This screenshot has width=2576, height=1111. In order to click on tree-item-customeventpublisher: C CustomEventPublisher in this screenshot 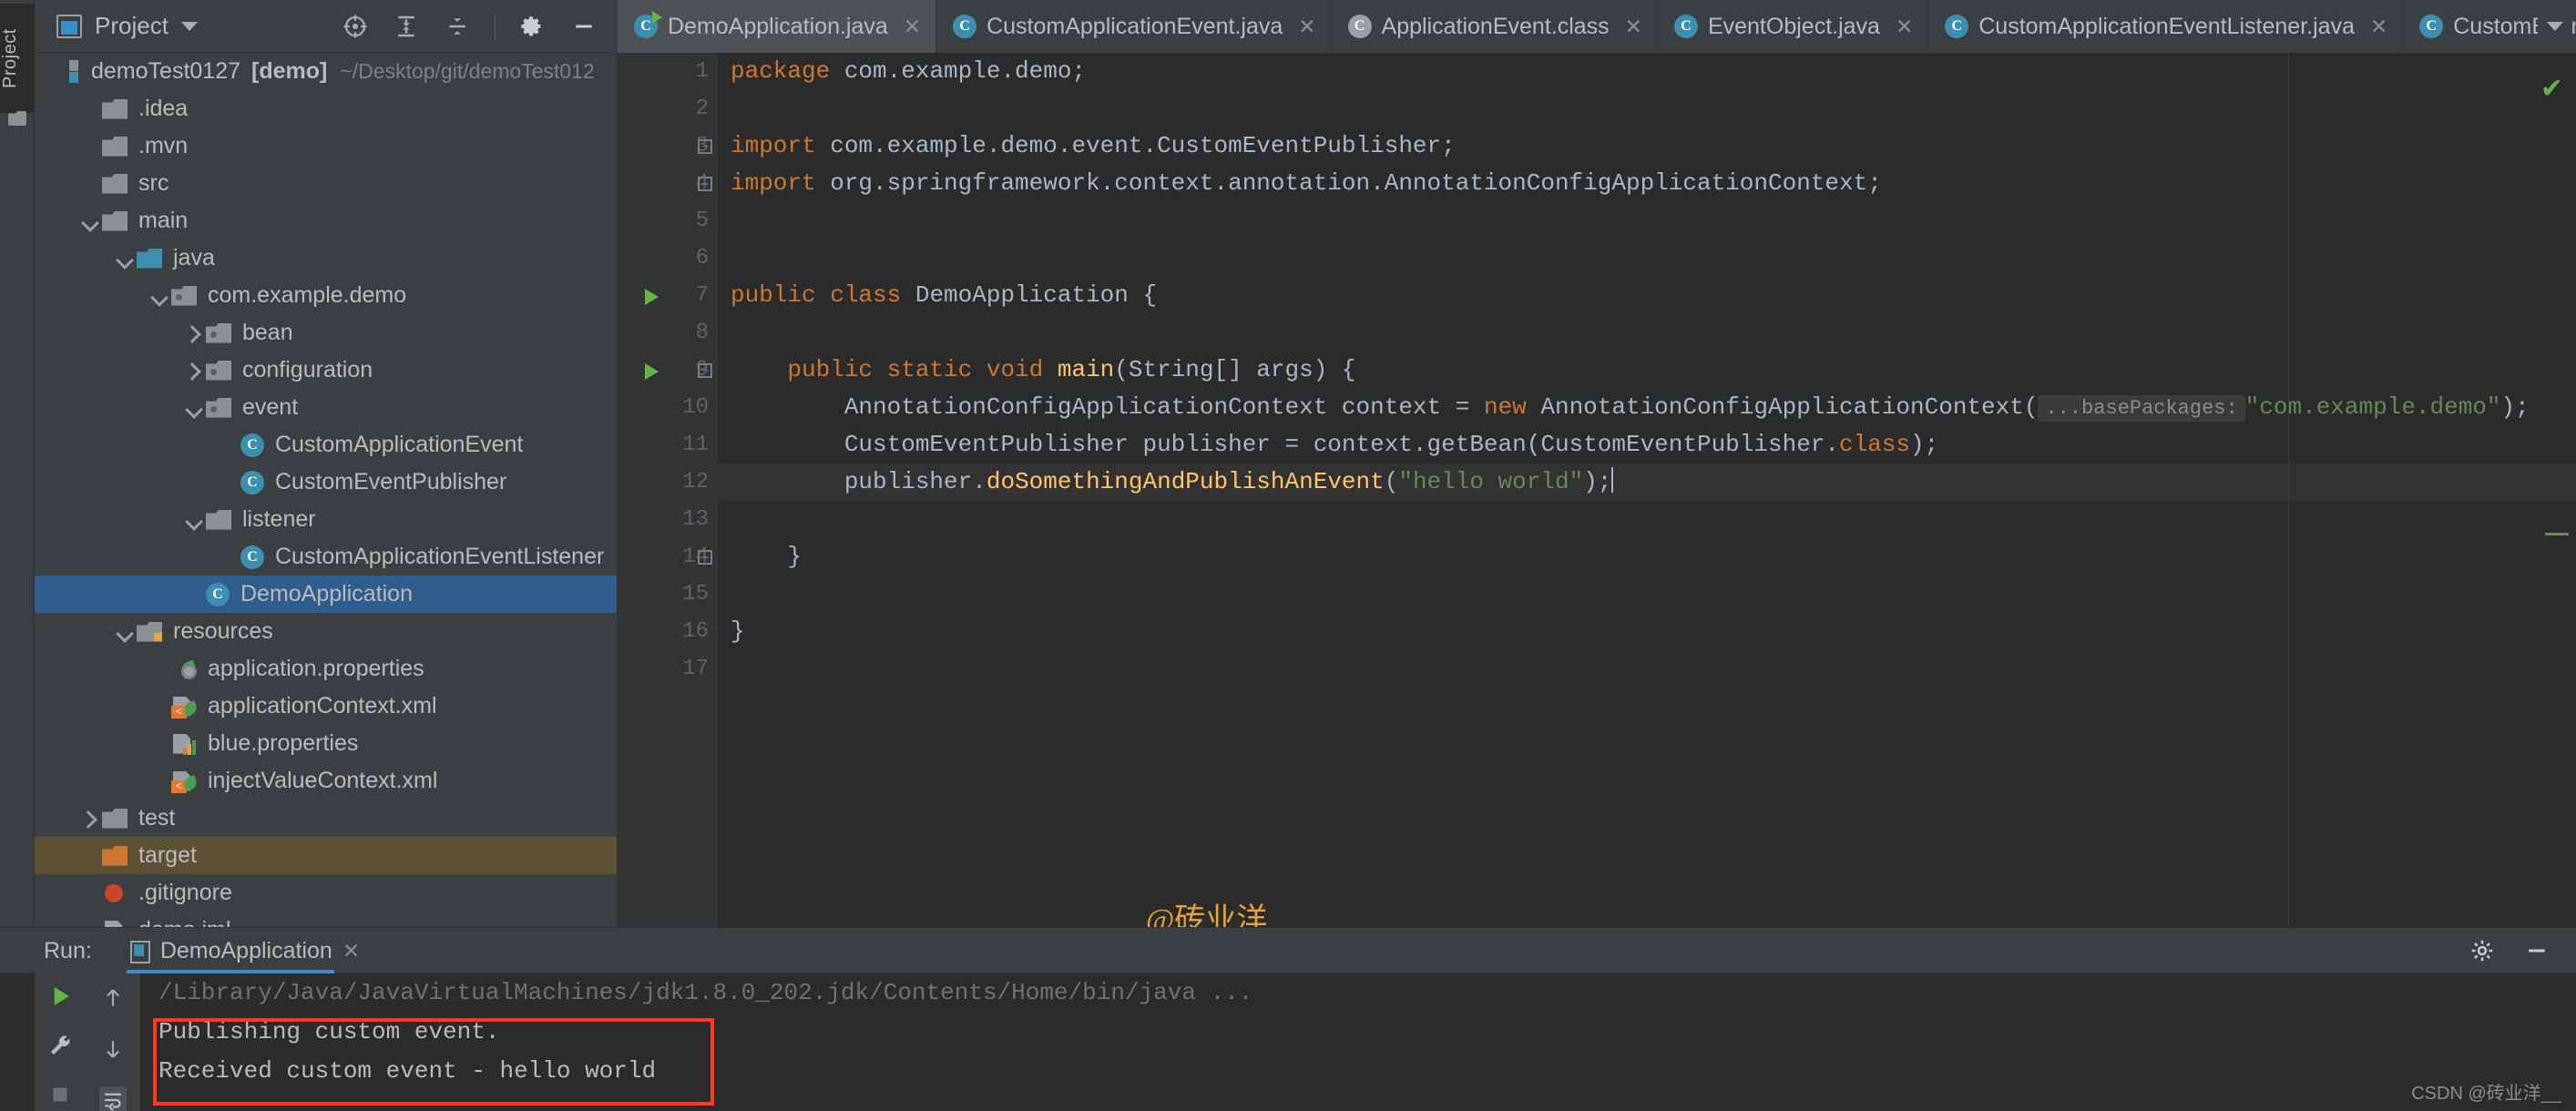, I will do `click(326, 482)`.